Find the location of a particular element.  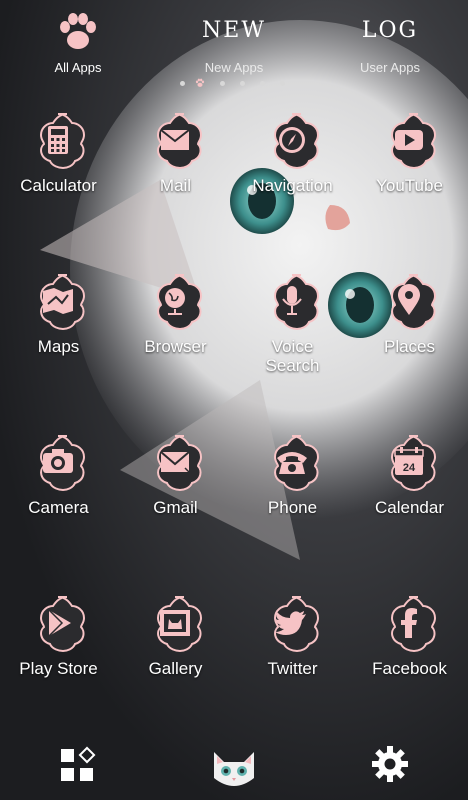

dock is located at coordinates (234, 765).